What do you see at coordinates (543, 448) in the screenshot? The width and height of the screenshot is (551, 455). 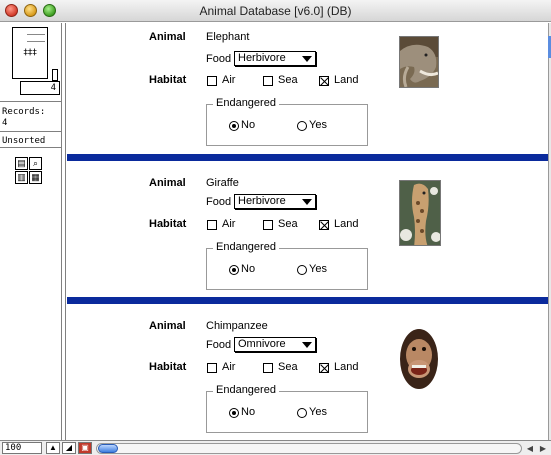 I see `scroll-right-arrow-icon: ▶` at bounding box center [543, 448].